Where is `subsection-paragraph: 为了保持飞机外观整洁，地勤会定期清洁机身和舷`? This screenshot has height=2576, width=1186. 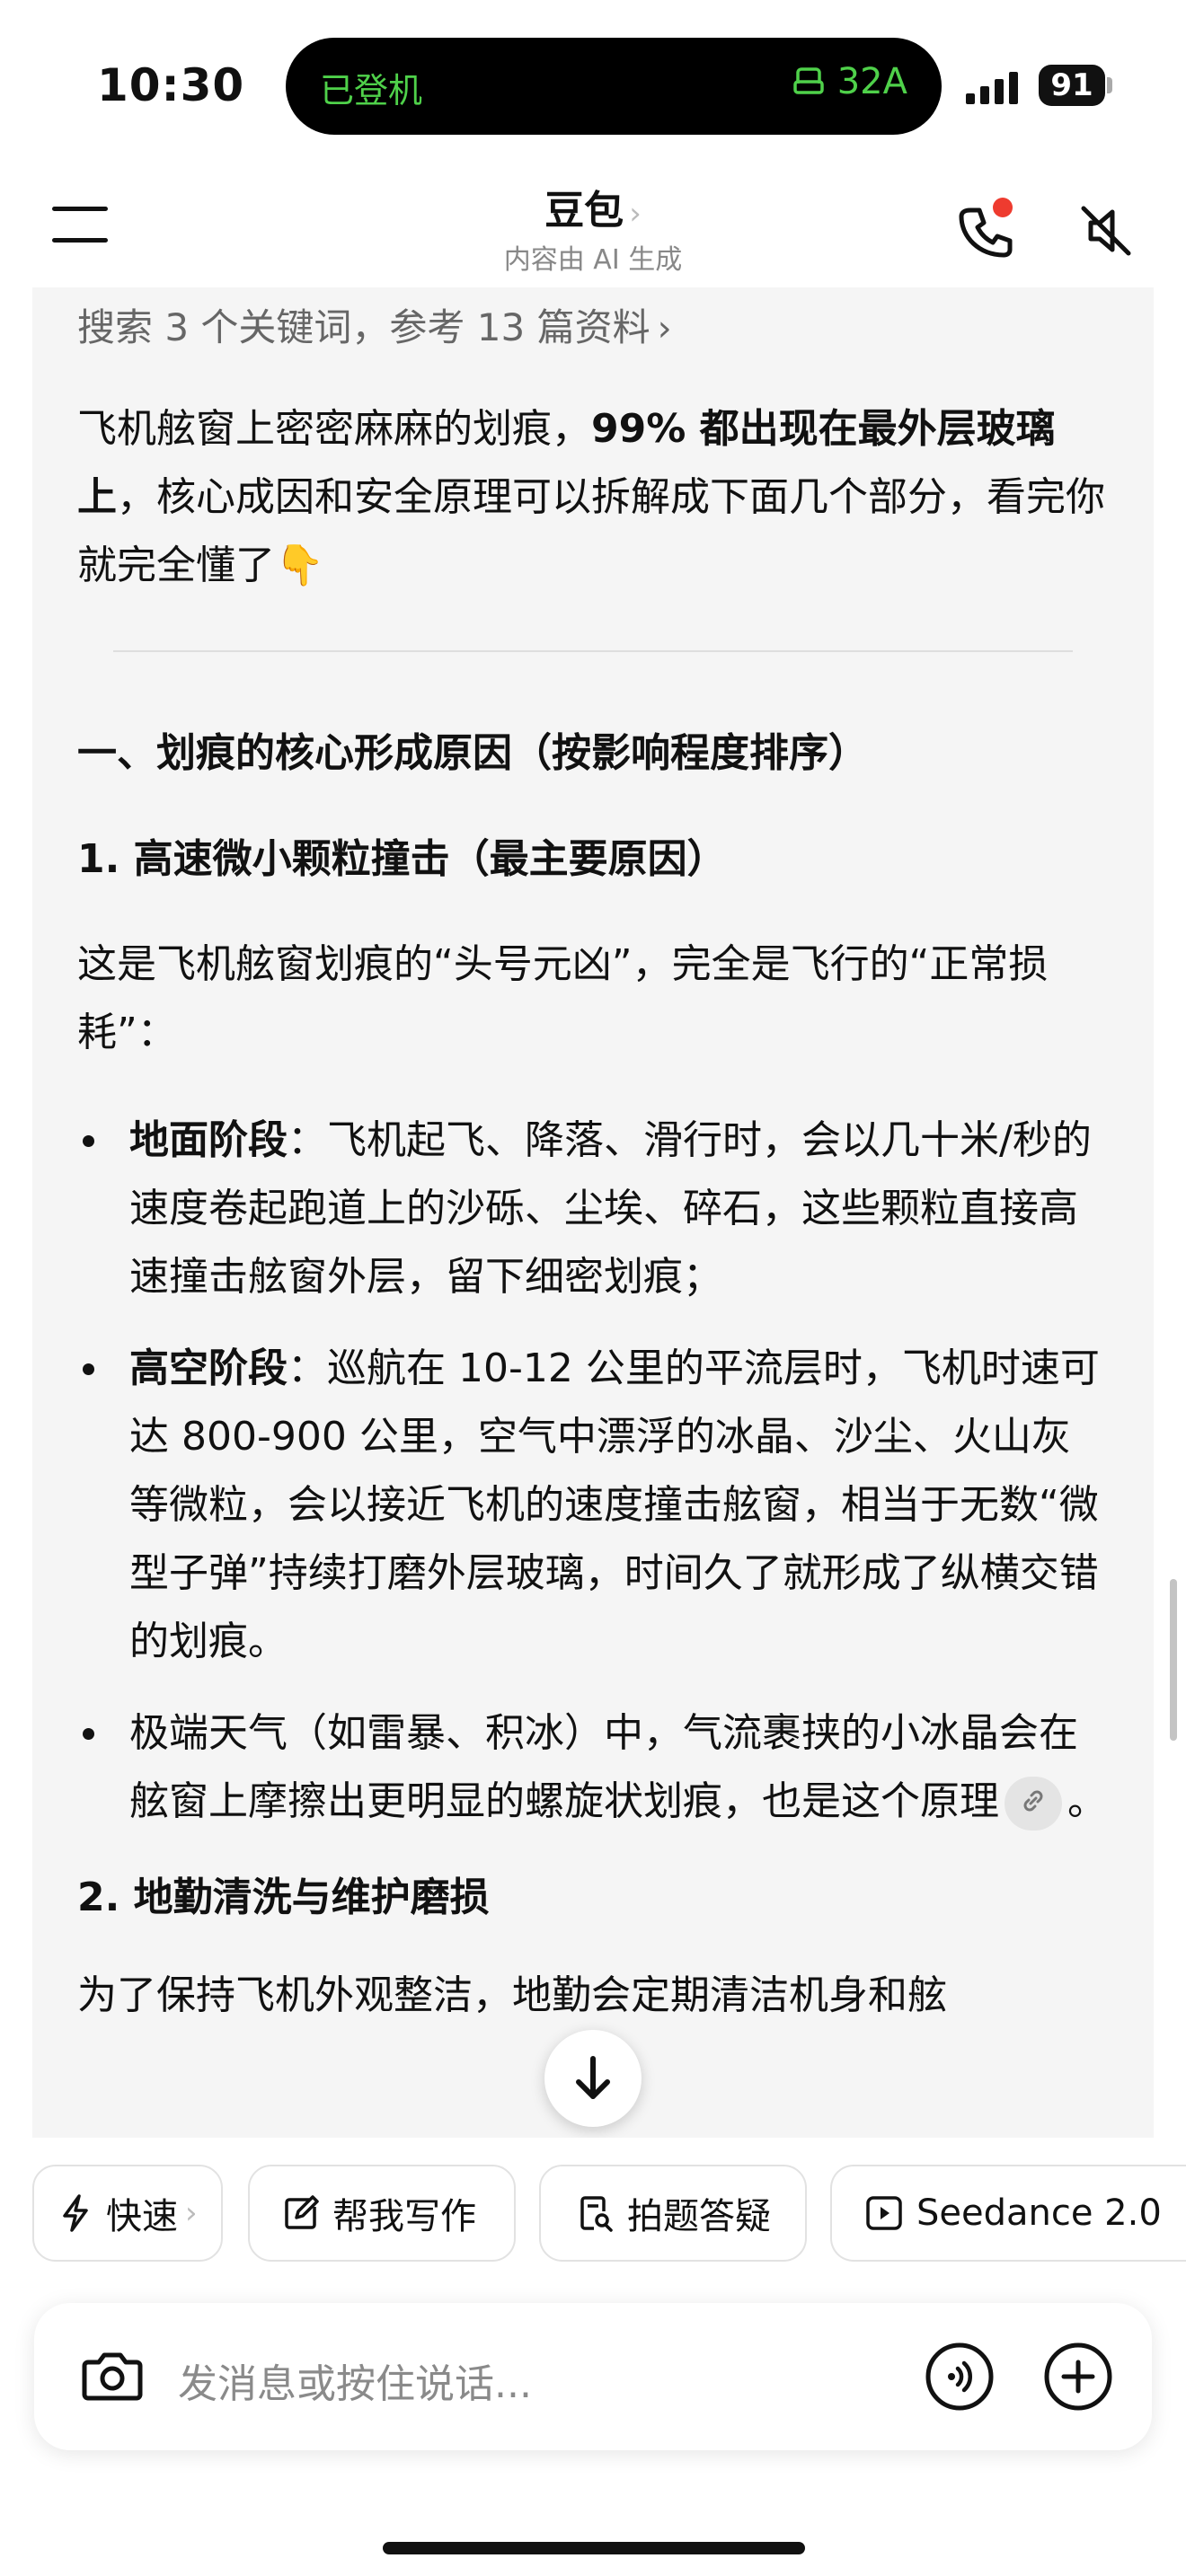
subsection-paragraph: 为了保持飞机外观整洁，地勤会定期清洁机身和舷 is located at coordinates (512, 1995).